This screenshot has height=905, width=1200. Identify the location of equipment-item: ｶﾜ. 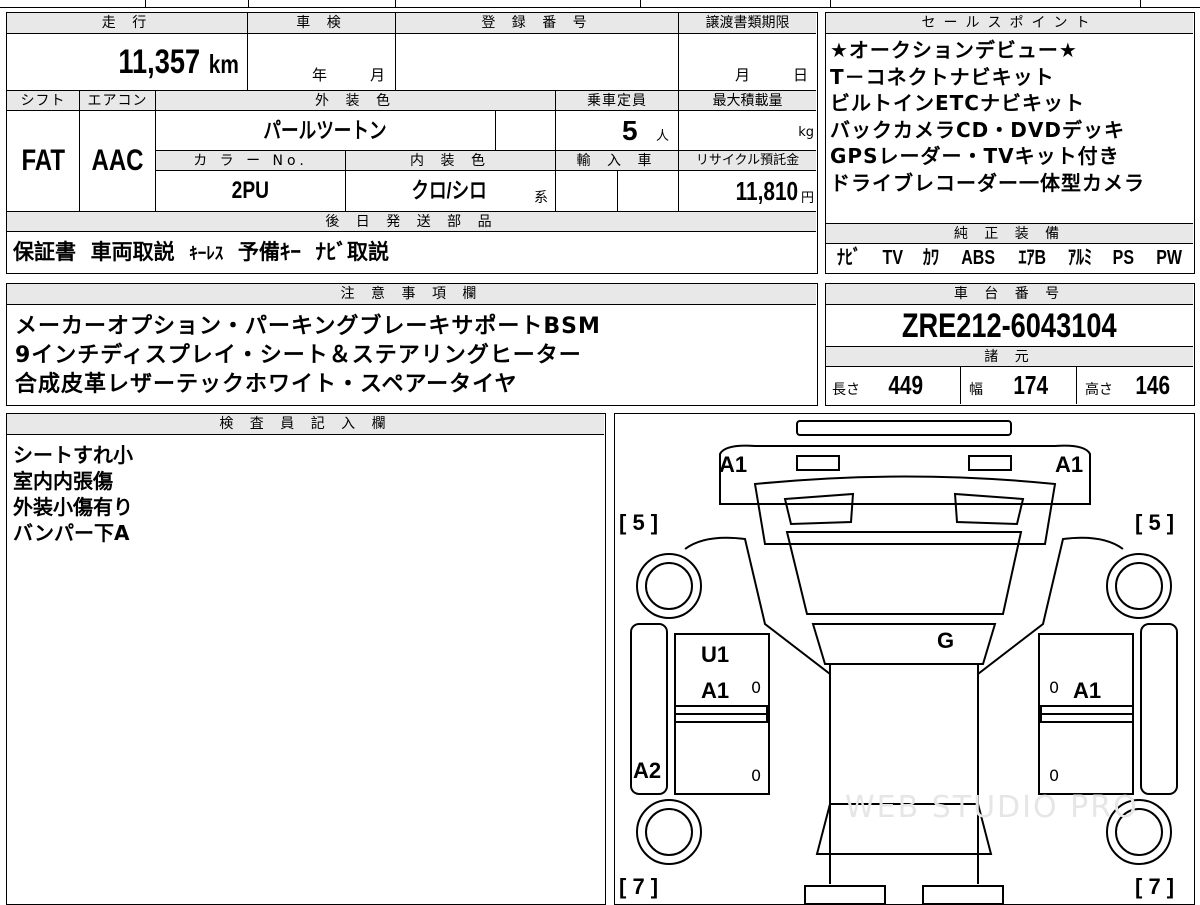
(930, 258).